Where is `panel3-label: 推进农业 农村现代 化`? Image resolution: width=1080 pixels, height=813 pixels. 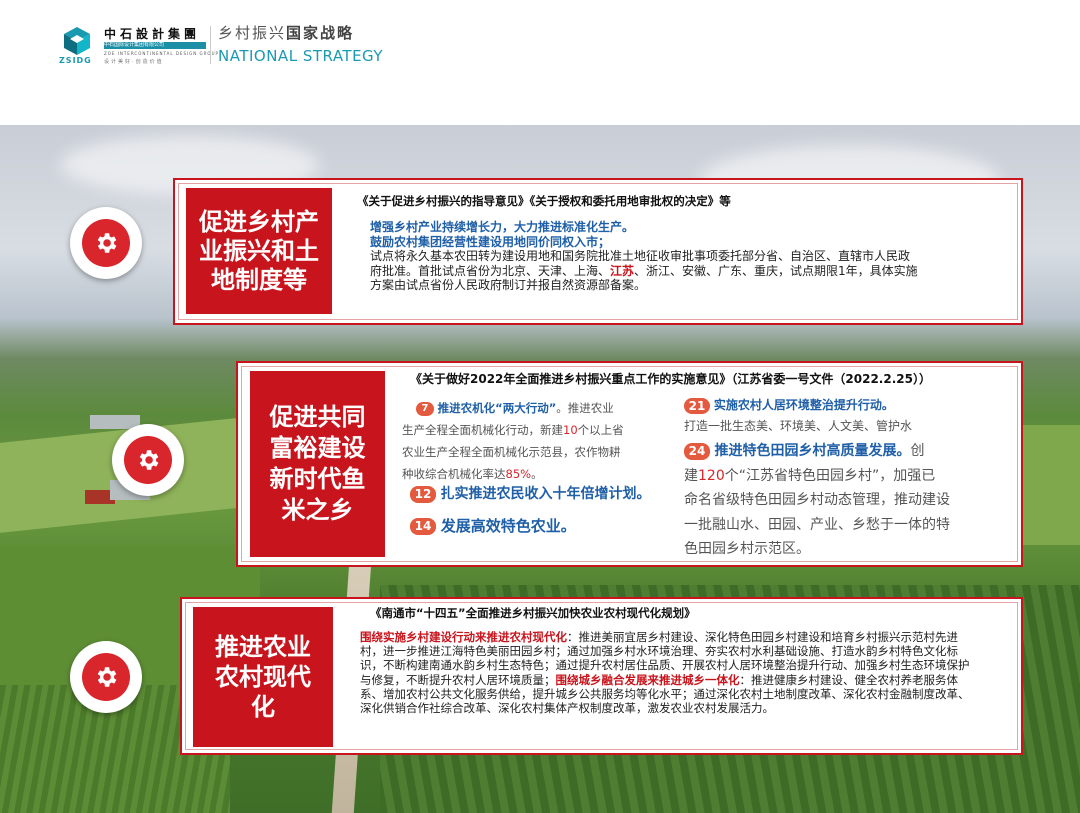 panel3-label: 推进农业 农村现代 化 is located at coordinates (263, 677).